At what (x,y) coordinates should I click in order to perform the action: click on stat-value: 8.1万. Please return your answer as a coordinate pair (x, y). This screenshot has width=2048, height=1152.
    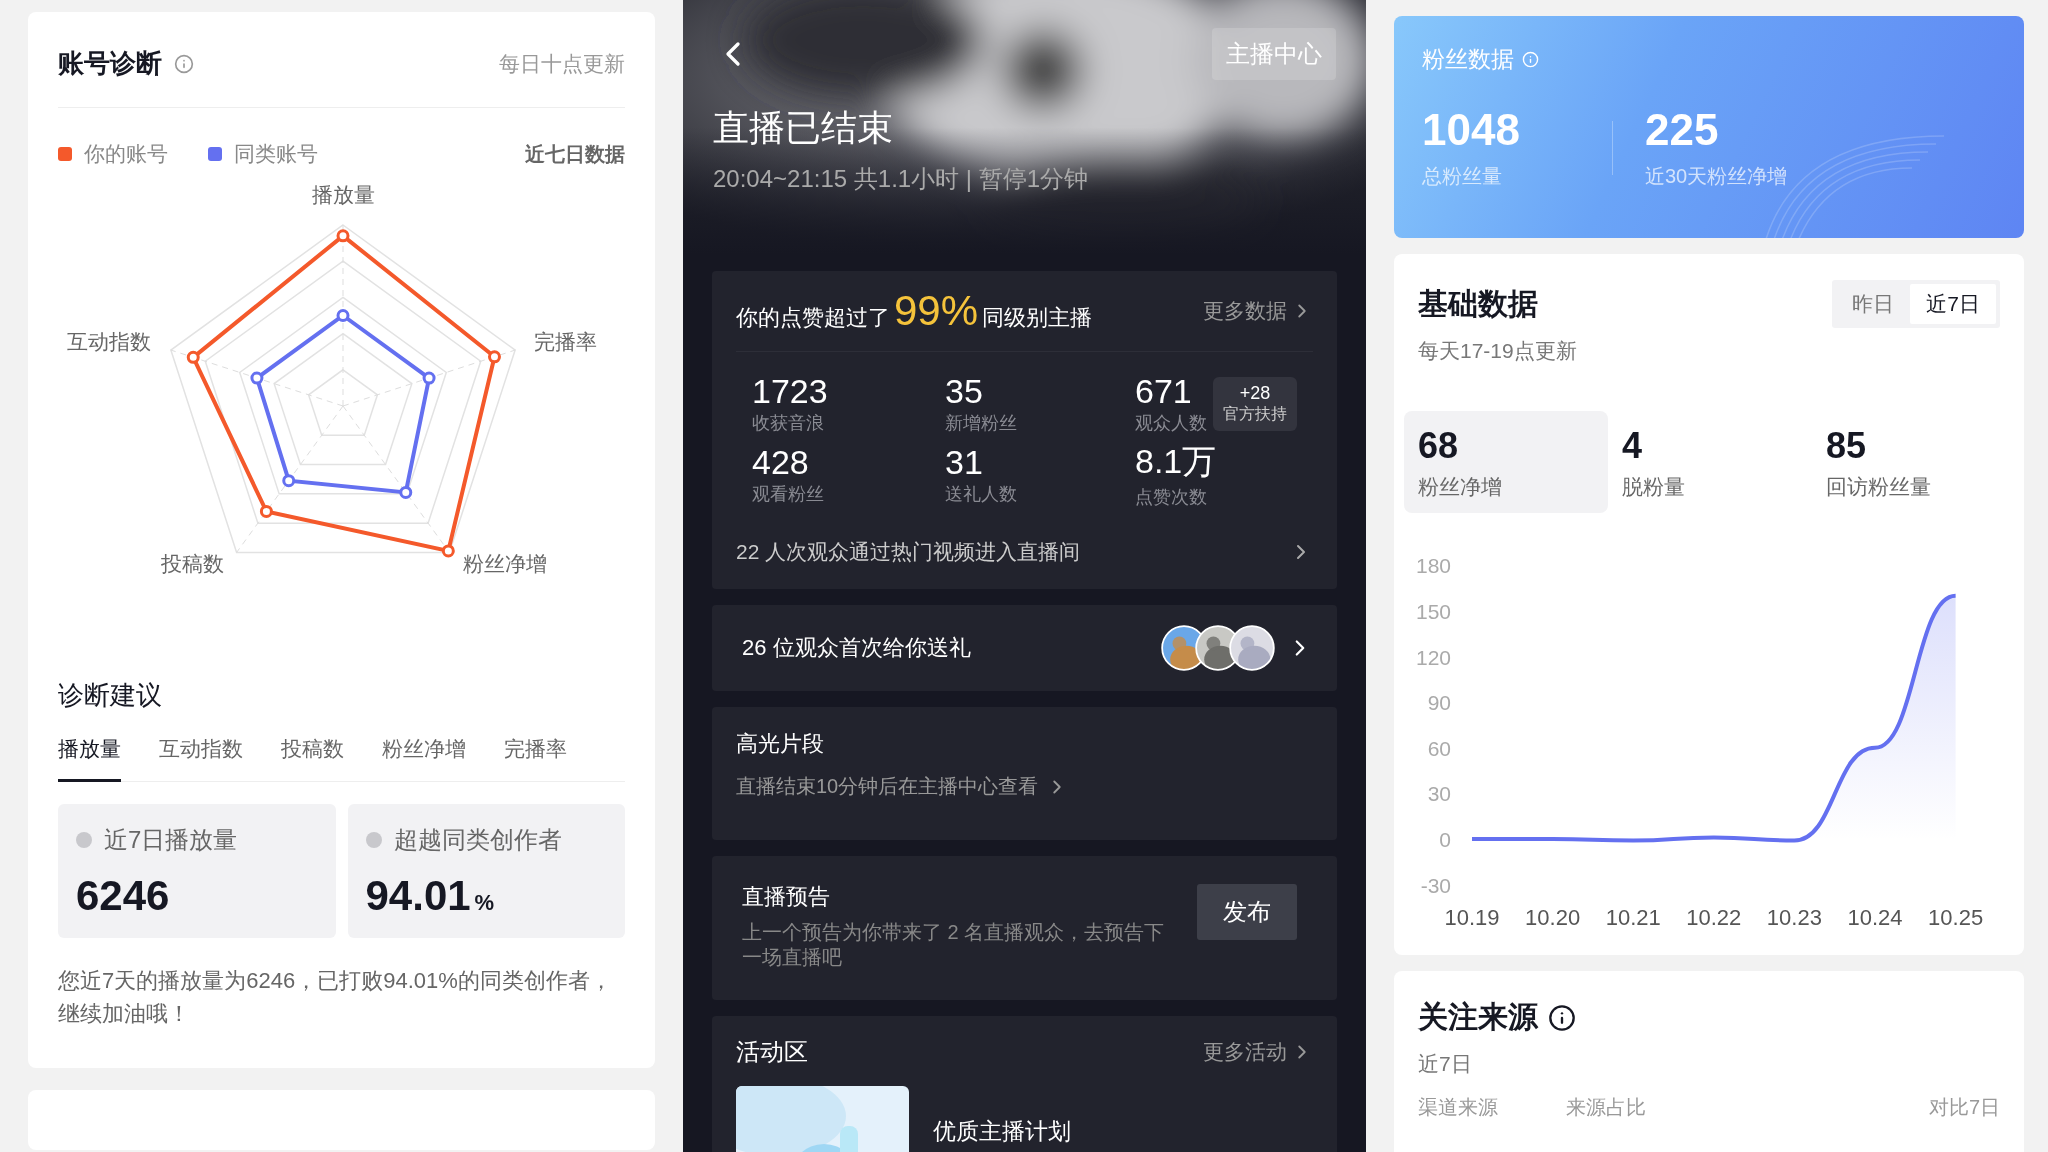
    Looking at the image, I should click on (1176, 461).